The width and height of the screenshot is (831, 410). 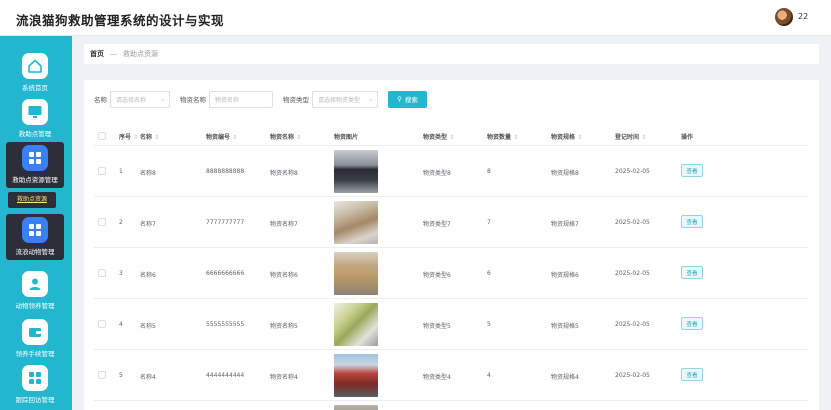 I want to click on column-header: 物资名称 ⇕, so click(x=285, y=136).